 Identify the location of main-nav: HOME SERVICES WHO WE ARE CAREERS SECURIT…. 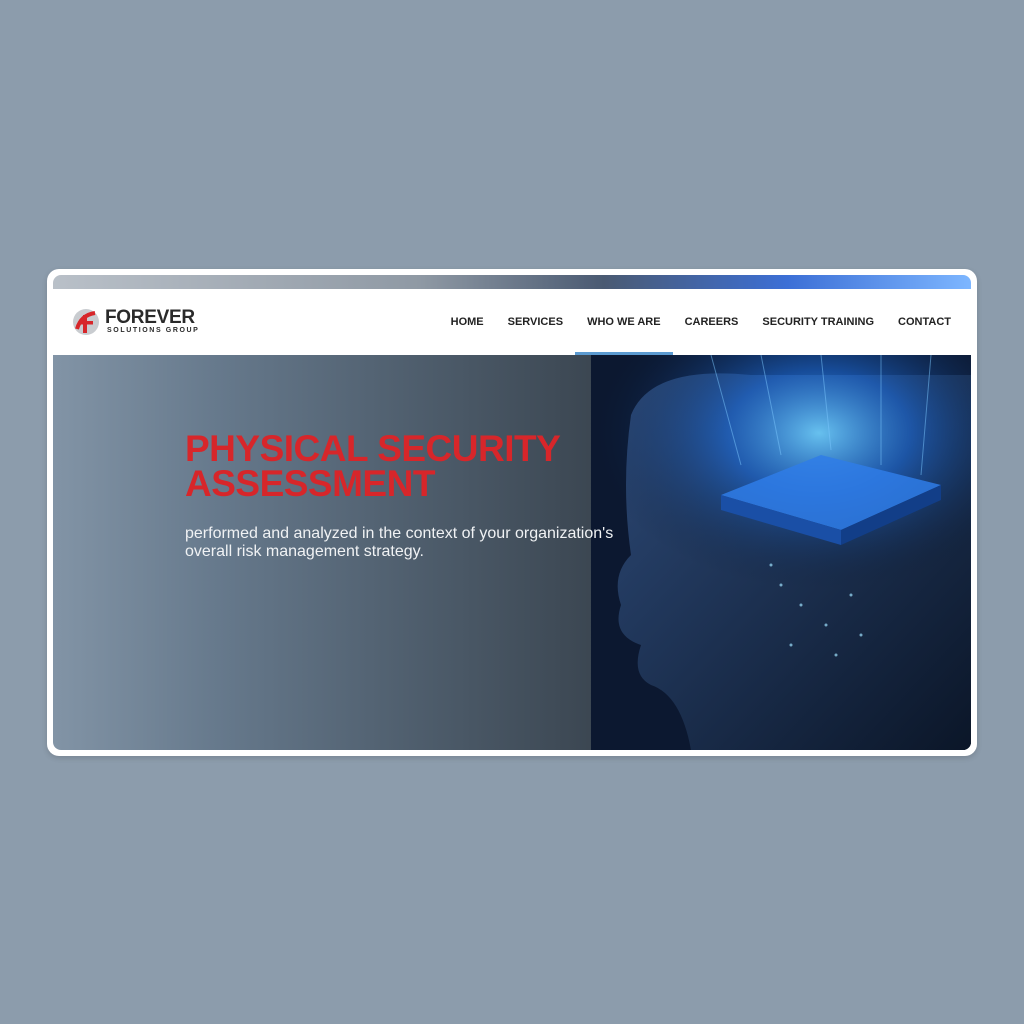
(701, 322).